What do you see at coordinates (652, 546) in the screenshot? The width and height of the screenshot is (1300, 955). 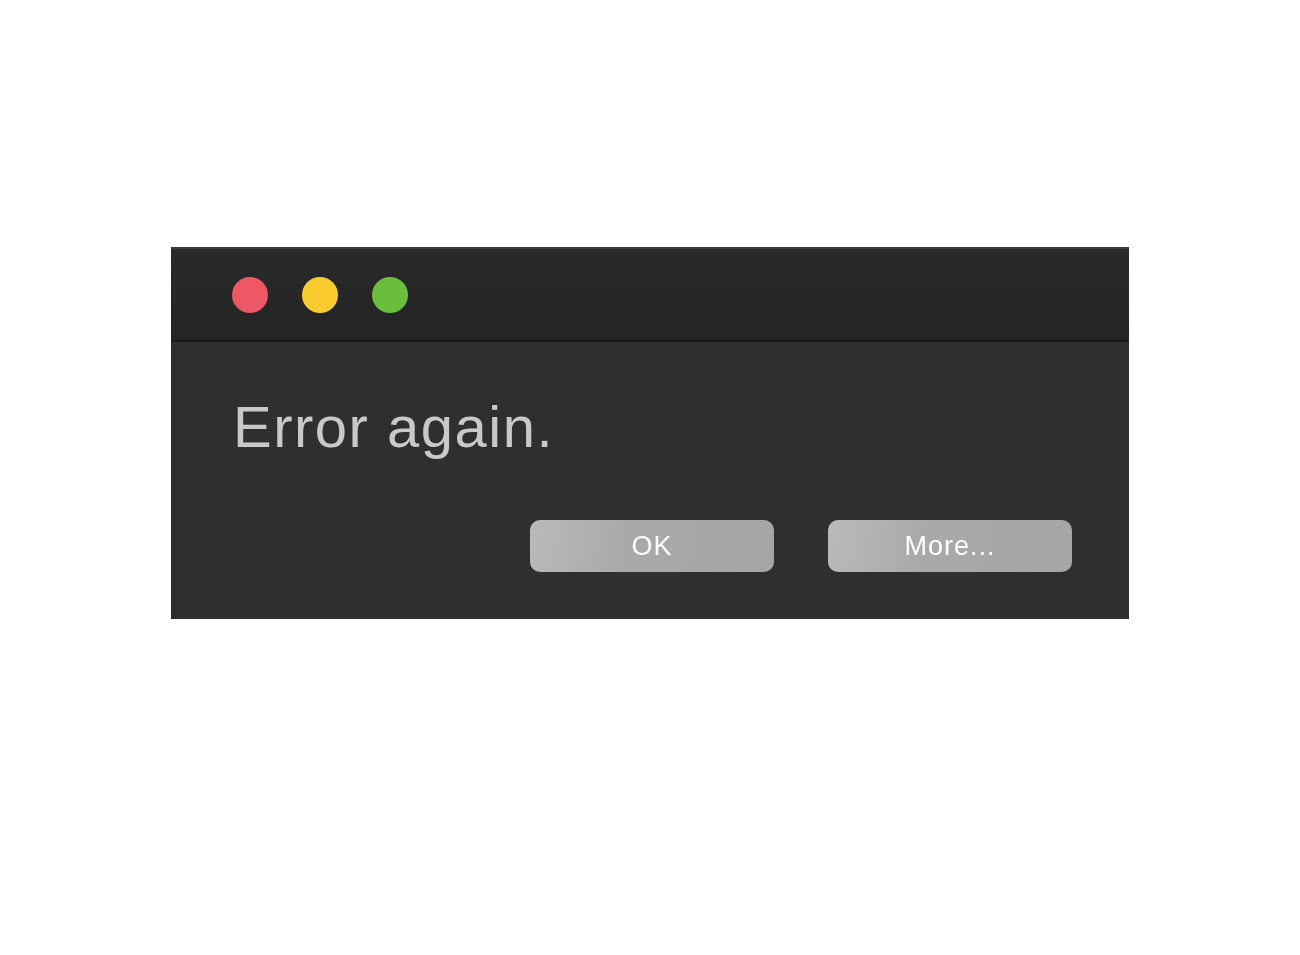 I see `dialog-button: OK` at bounding box center [652, 546].